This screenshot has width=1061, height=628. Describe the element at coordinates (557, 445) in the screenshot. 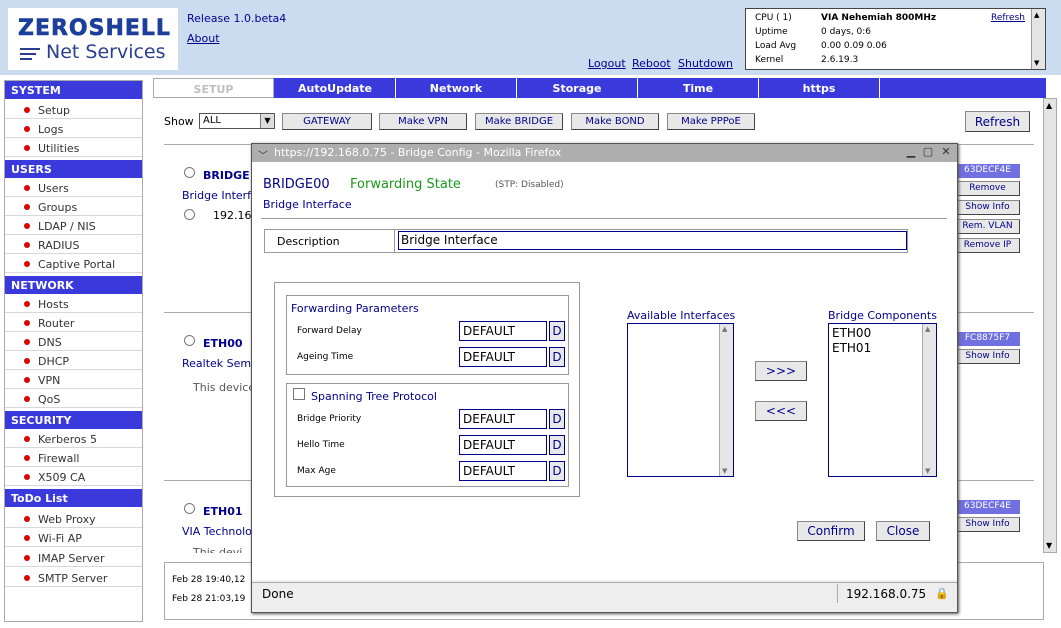

I see `hello-time-default-button: D` at that location.